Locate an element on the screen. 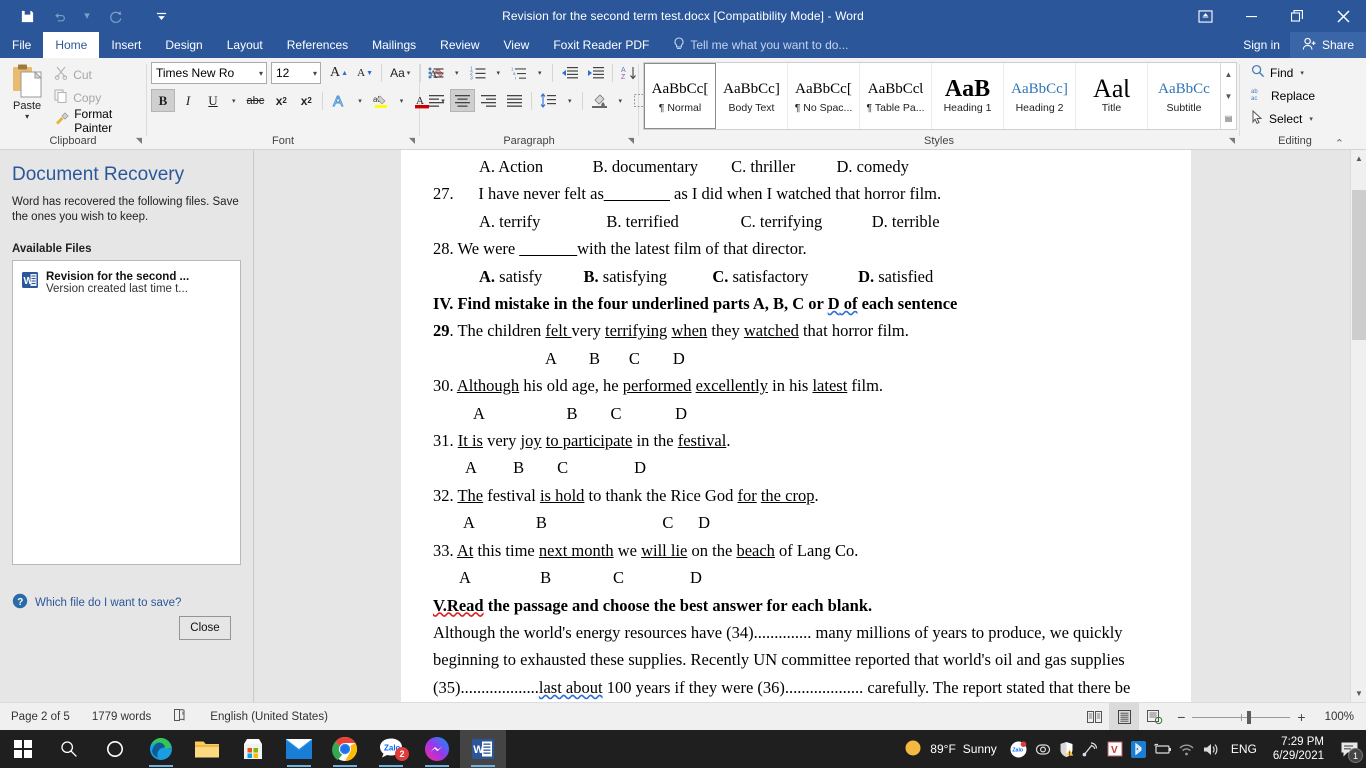  ribbon-display-options-icon is located at coordinates (1205, 16).